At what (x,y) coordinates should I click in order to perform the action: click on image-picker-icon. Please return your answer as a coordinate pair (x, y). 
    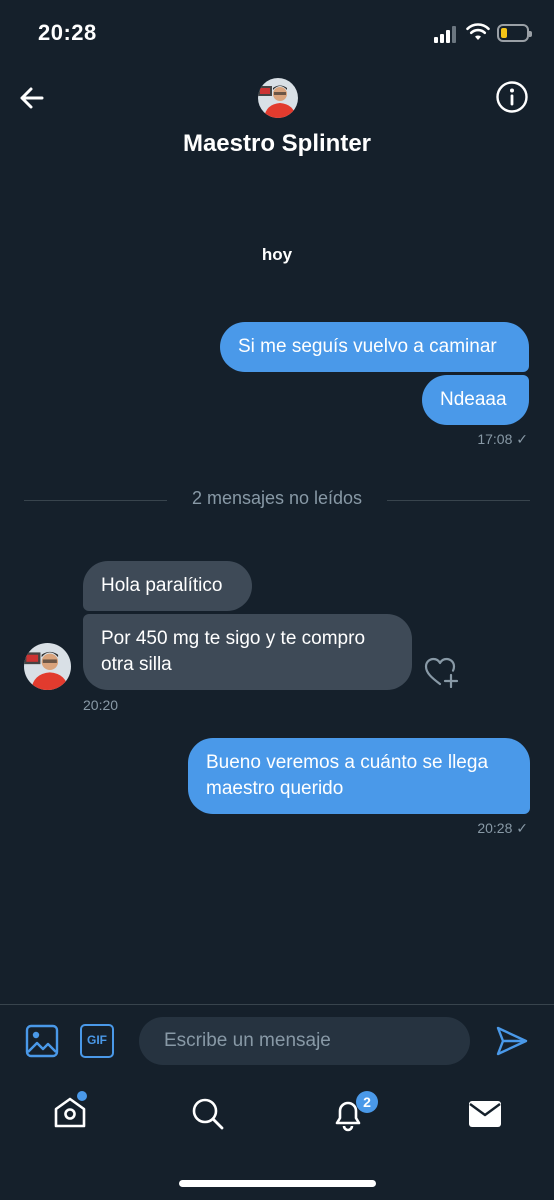
    Looking at the image, I should click on (42, 1041).